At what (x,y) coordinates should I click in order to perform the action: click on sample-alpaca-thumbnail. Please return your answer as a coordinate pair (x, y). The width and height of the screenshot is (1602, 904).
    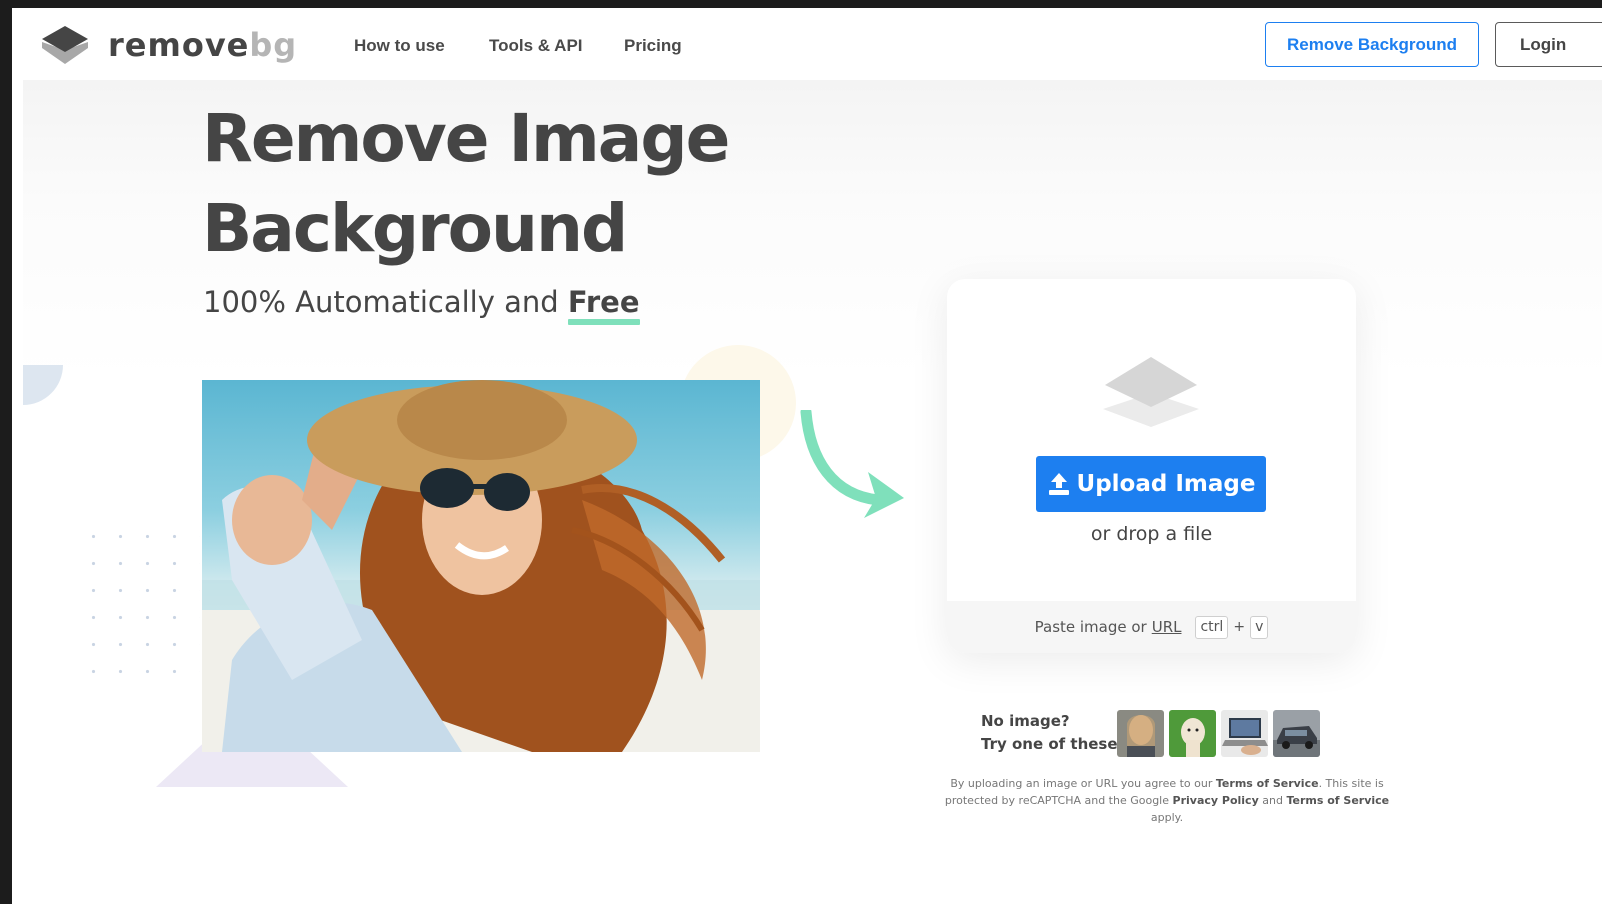
    Looking at the image, I should click on (1192, 733).